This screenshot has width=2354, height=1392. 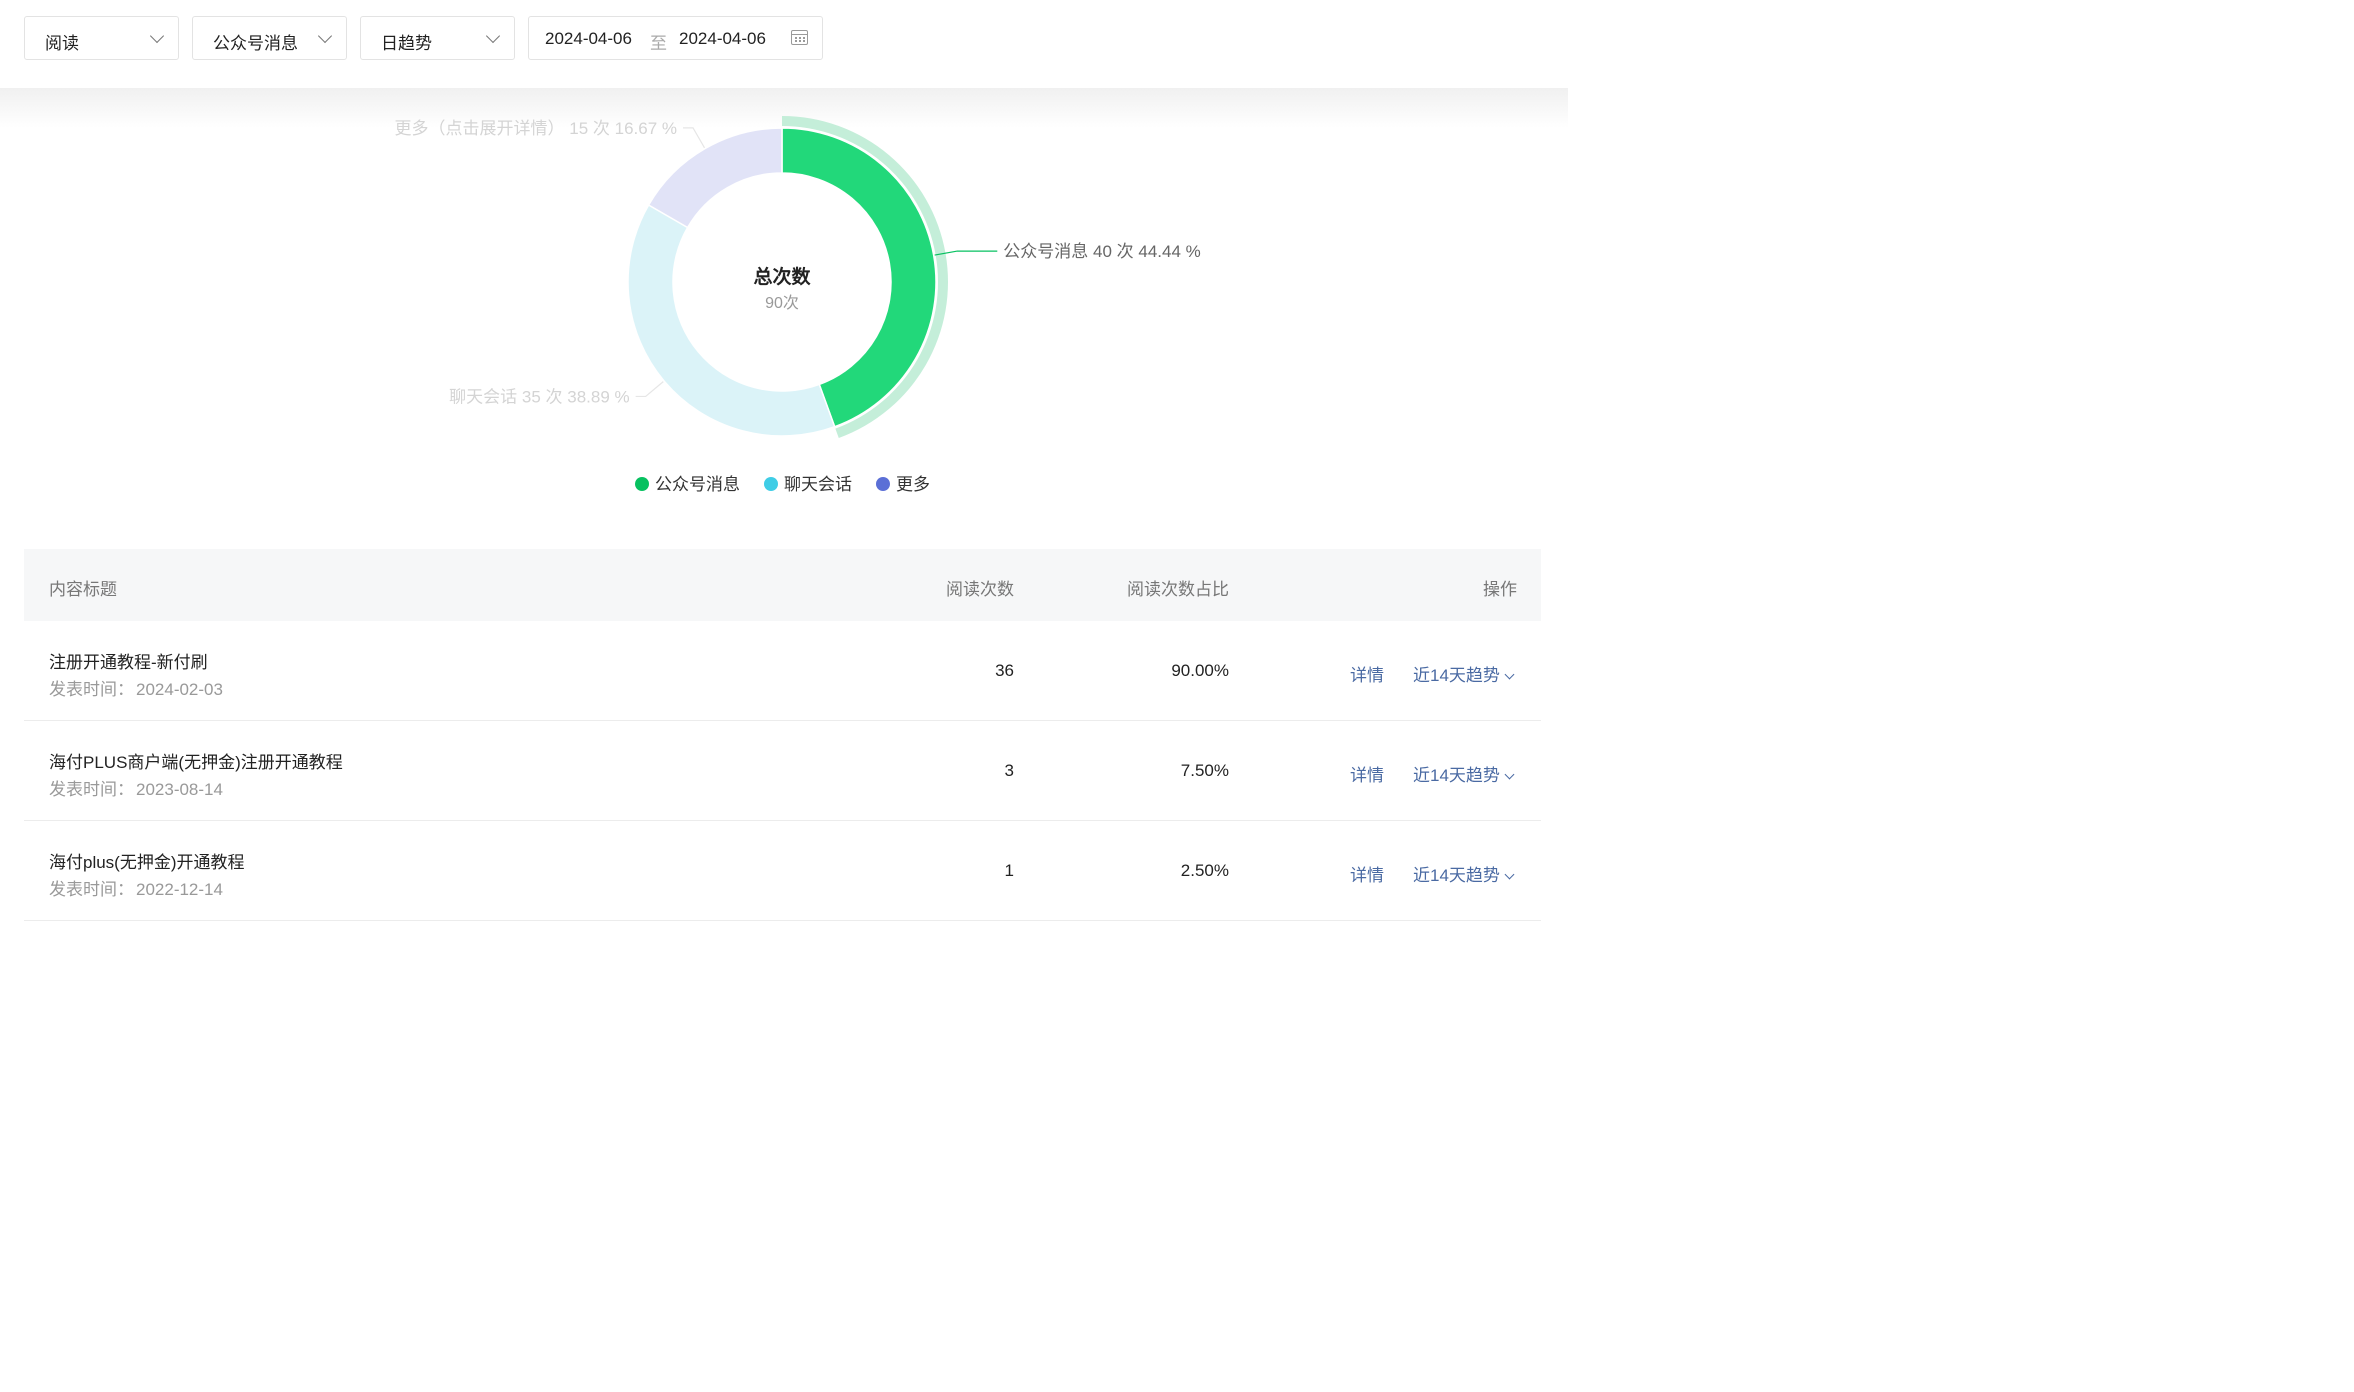 What do you see at coordinates (697, 484) in the screenshot?
I see `legend-label: 公众号消息` at bounding box center [697, 484].